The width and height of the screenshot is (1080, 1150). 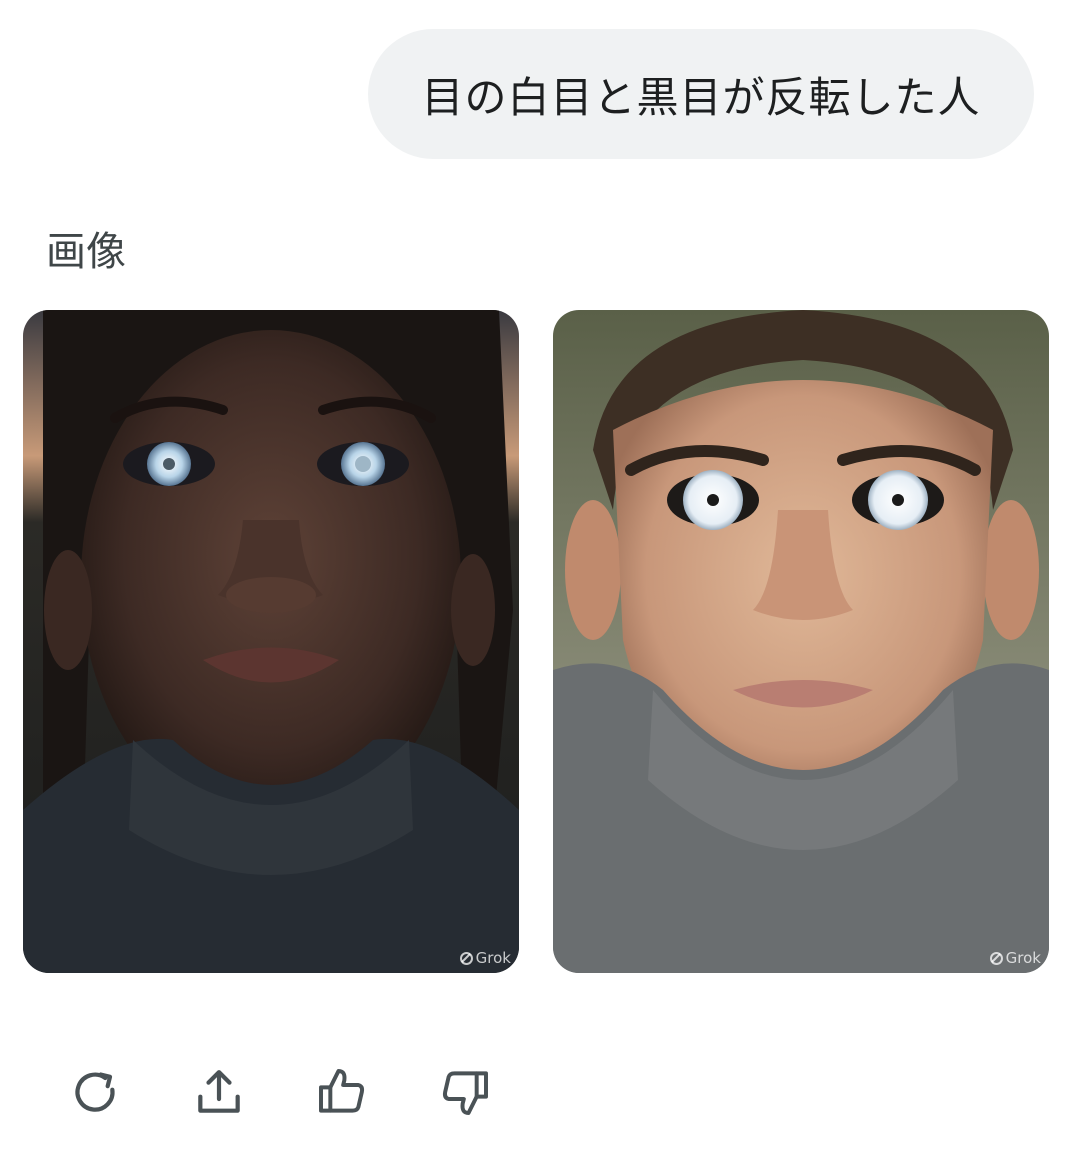 I want to click on share-button, so click(x=219, y=1092).